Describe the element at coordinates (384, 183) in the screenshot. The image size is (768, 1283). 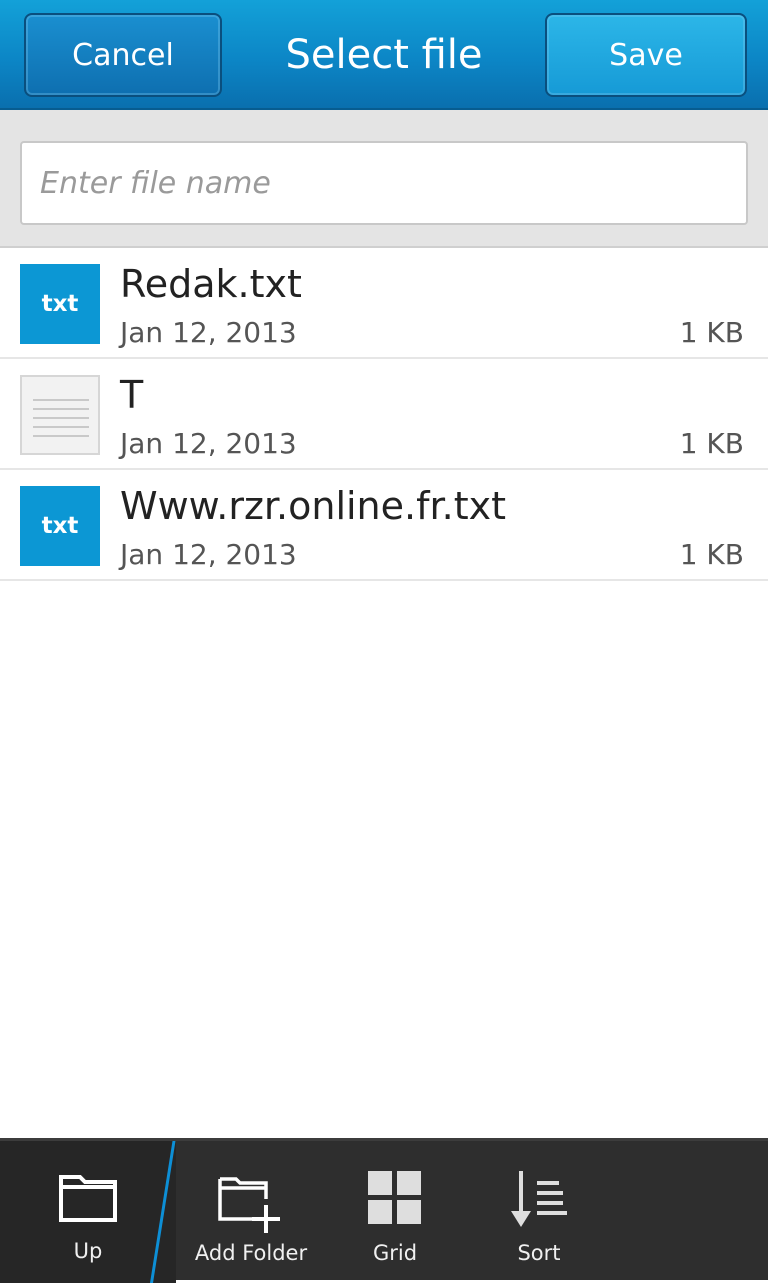
I see `filename-input` at that location.